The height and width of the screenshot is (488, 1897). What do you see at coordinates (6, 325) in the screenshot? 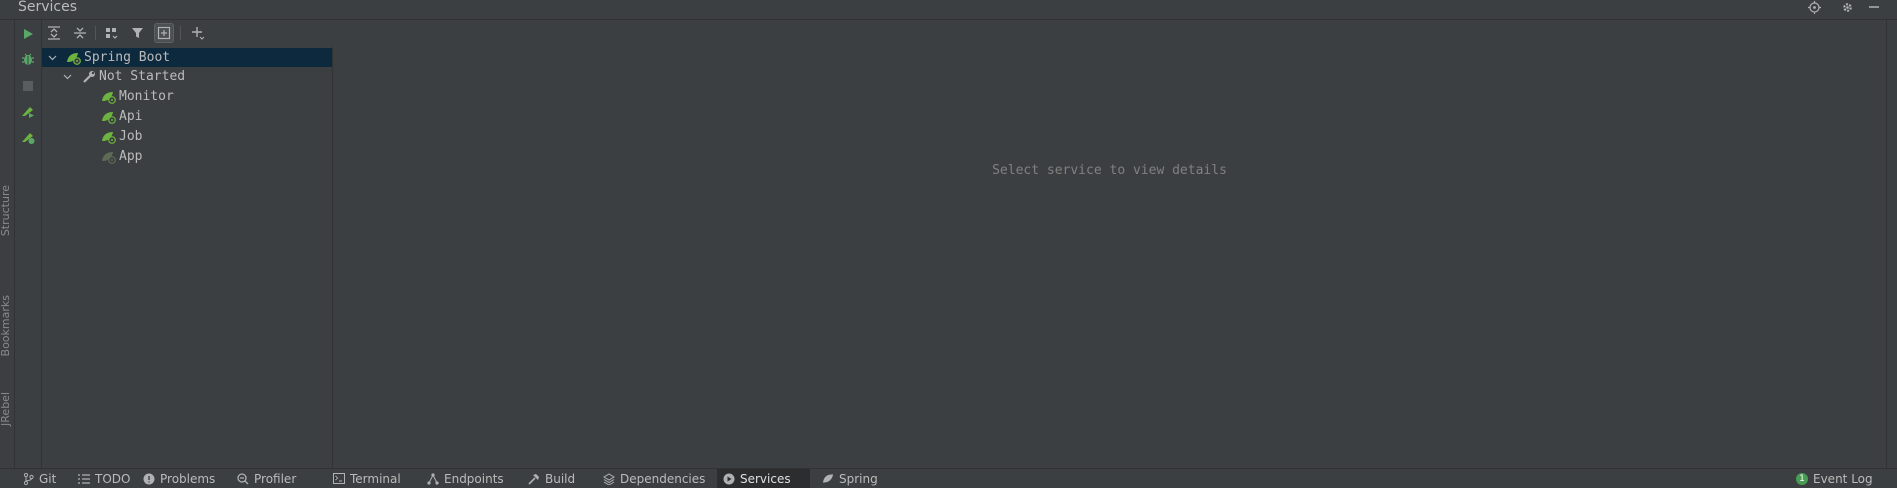
I see `stripe-tab-bookmarks: Bookmarks` at bounding box center [6, 325].